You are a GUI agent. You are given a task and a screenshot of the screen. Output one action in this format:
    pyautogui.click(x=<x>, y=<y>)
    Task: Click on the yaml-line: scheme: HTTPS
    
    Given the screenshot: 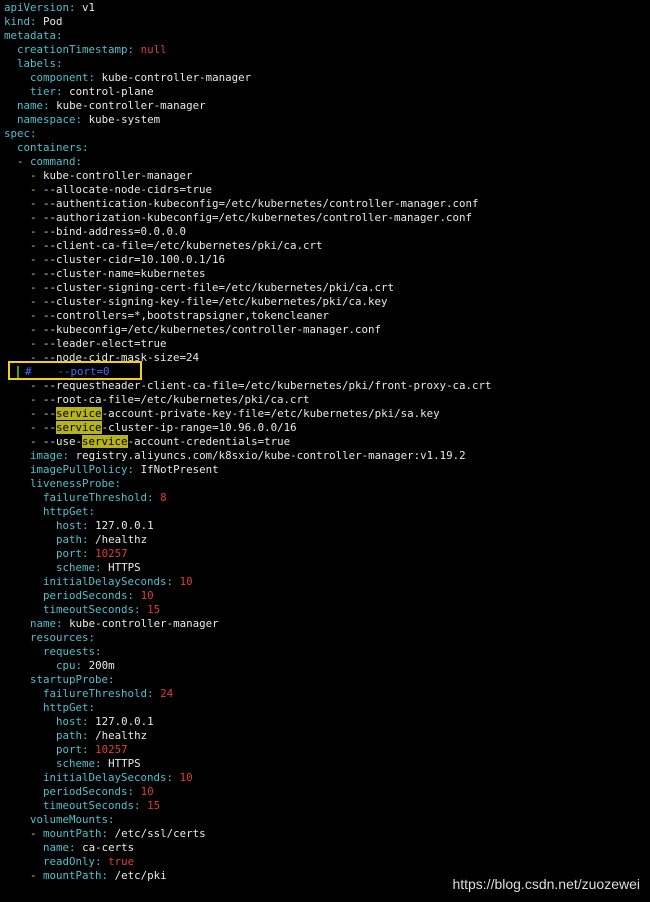 What is the action you would take?
    pyautogui.click(x=327, y=764)
    